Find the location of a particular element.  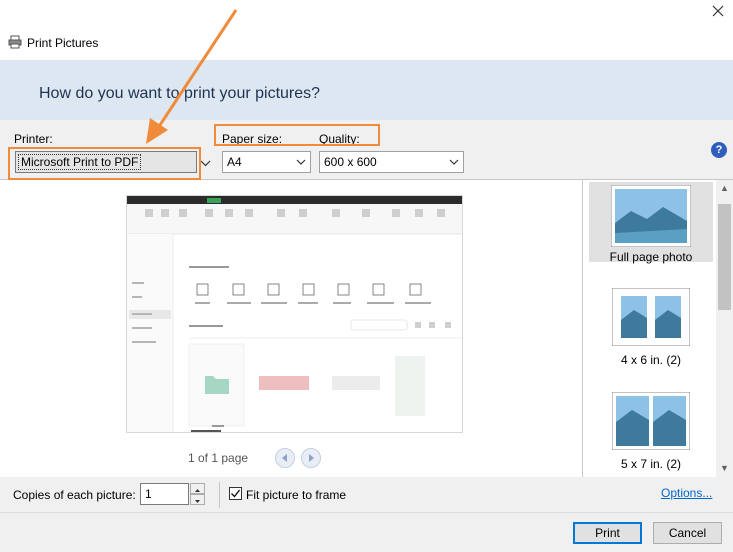

previous-page-button is located at coordinates (285, 458).